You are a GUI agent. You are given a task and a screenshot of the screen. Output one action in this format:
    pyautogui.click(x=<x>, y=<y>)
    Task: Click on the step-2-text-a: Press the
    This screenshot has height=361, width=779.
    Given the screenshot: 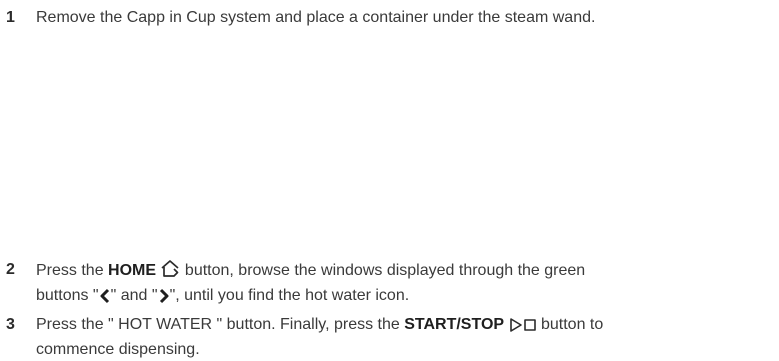 What is the action you would take?
    pyautogui.click(x=72, y=270)
    